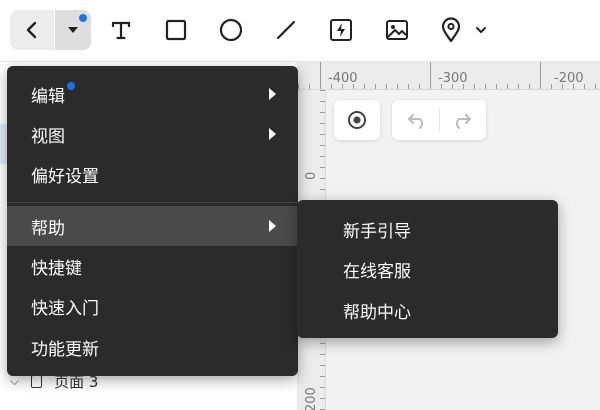 This screenshot has height=410, width=600. I want to click on submenu-item-online-support: 在线客服, so click(427, 269).